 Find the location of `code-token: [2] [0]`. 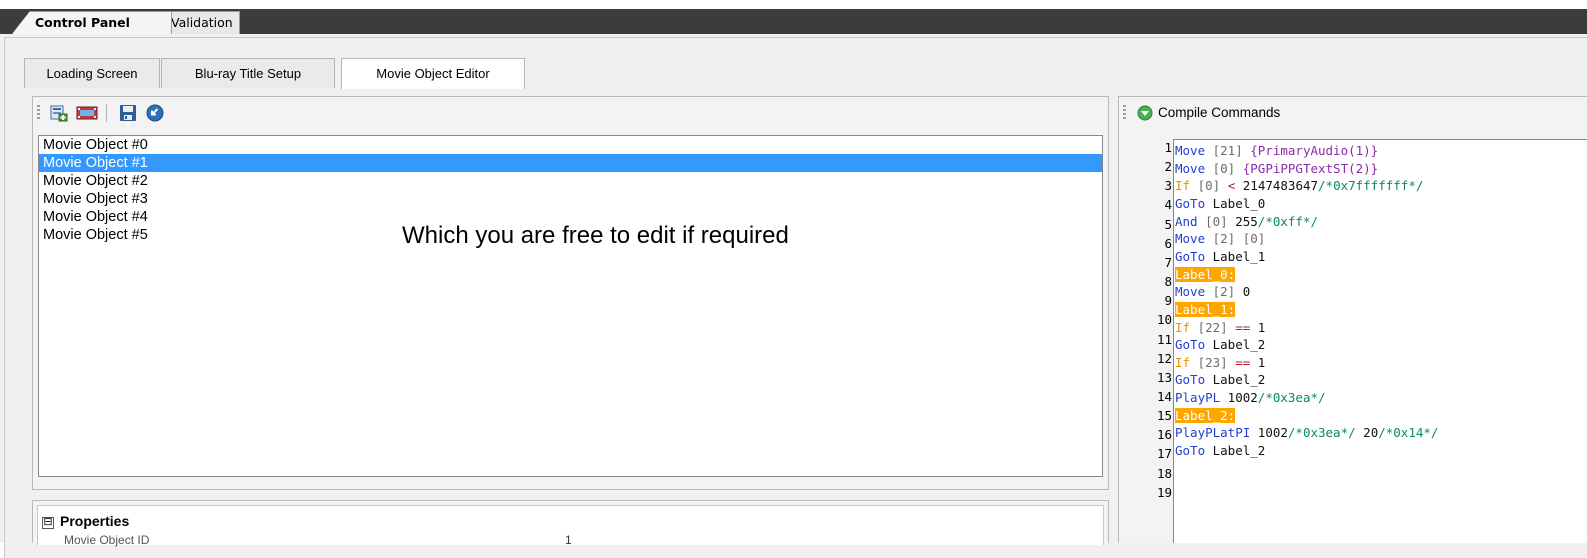

code-token: [2] [0] is located at coordinates (1235, 239).